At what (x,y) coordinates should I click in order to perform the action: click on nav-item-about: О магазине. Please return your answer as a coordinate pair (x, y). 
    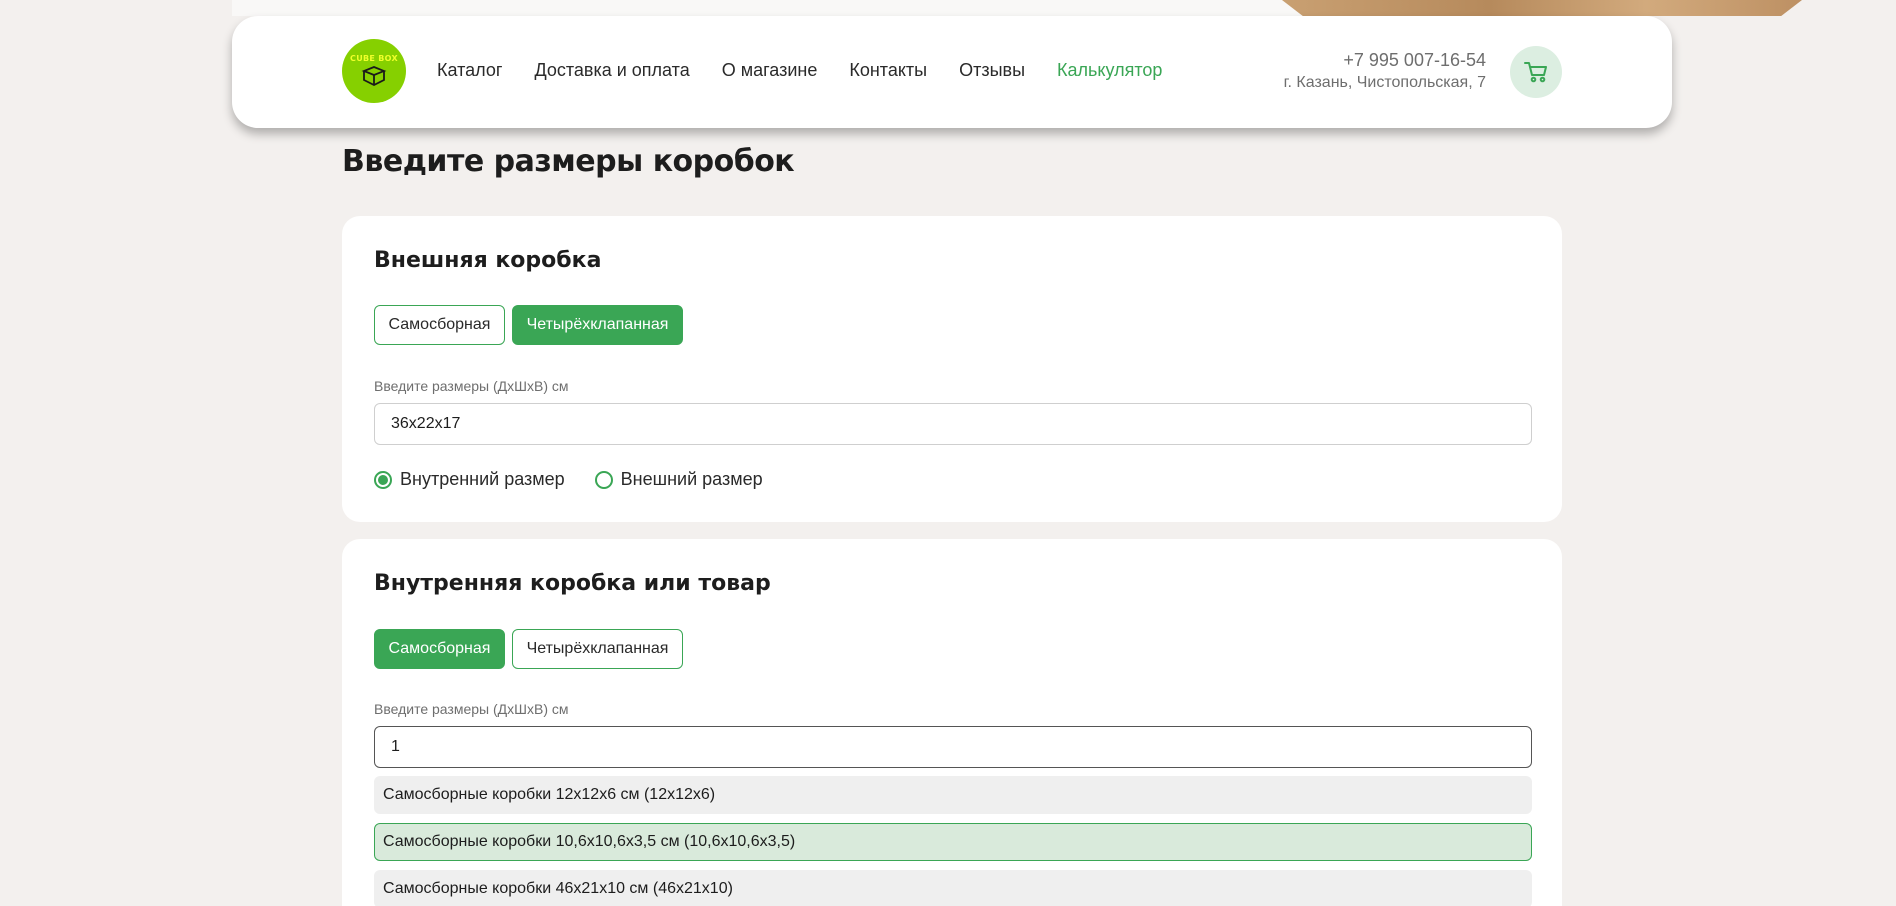
    Looking at the image, I should click on (770, 70).